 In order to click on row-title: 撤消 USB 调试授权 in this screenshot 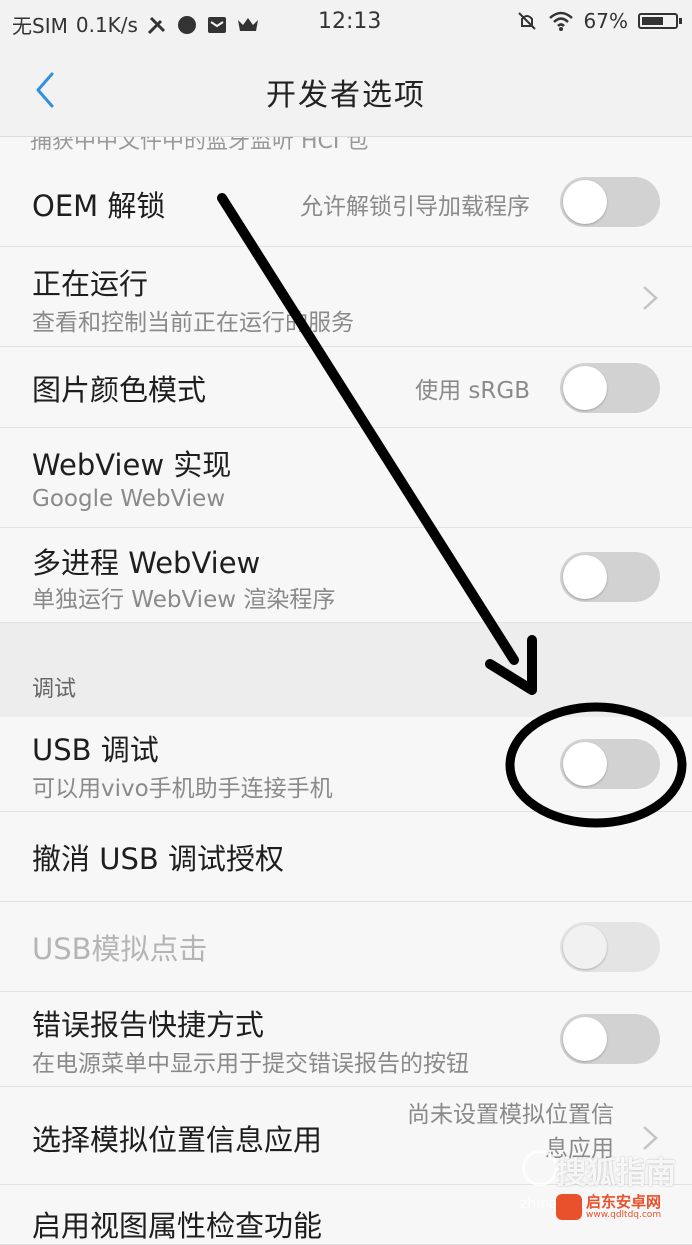, I will do `click(158, 859)`.